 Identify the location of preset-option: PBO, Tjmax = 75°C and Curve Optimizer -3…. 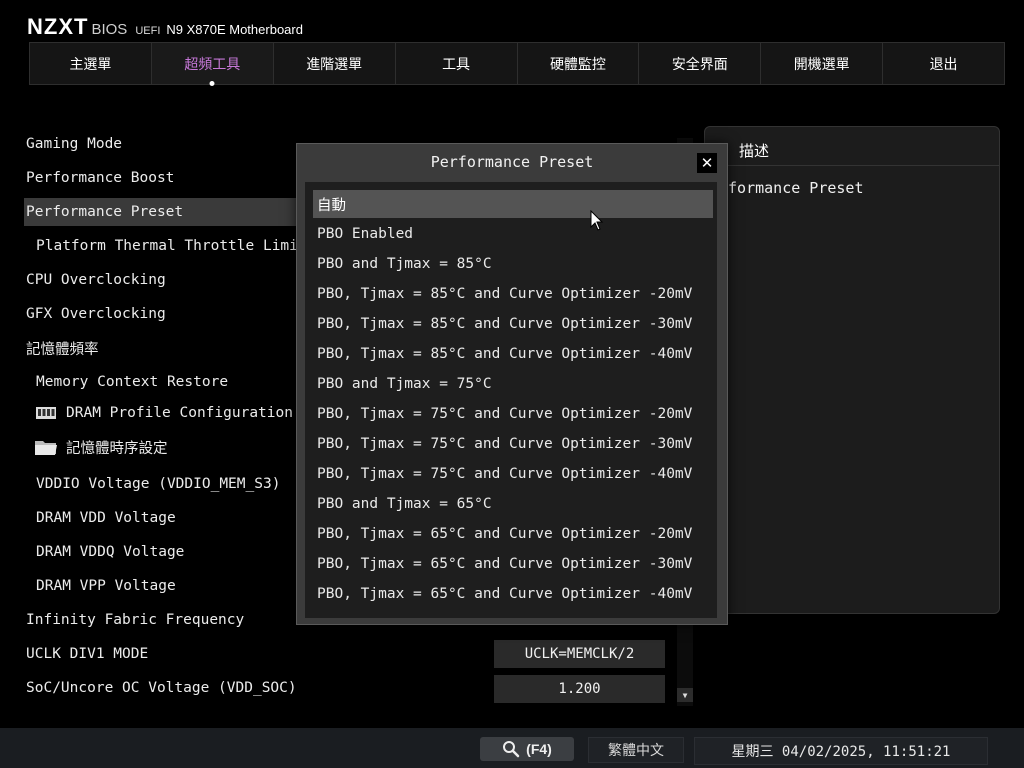
(513, 444).